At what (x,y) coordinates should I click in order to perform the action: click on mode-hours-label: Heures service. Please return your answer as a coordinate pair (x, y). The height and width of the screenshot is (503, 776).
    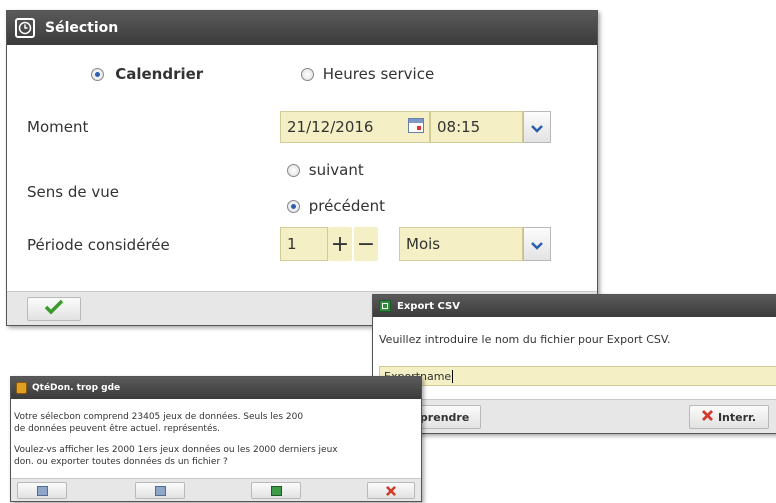
    Looking at the image, I should click on (378, 74).